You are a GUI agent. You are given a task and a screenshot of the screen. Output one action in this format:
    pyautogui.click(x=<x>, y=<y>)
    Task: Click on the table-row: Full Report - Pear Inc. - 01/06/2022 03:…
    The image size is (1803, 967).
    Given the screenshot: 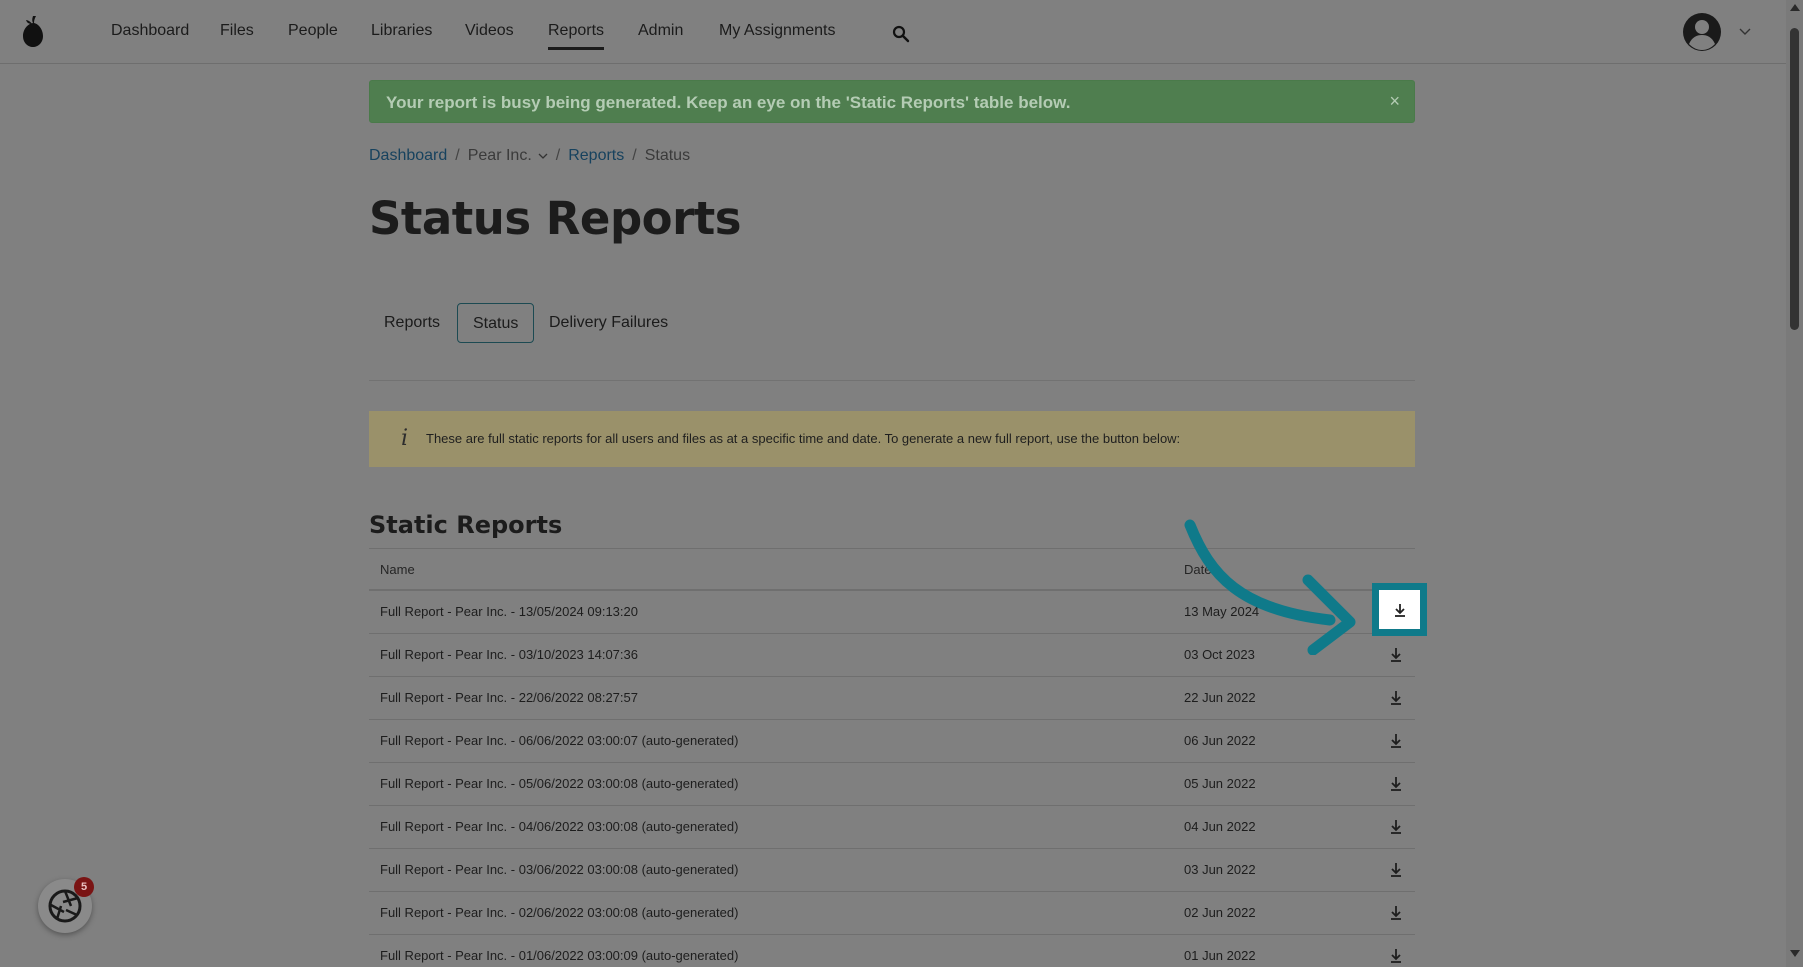 What is the action you would take?
    pyautogui.click(x=892, y=951)
    